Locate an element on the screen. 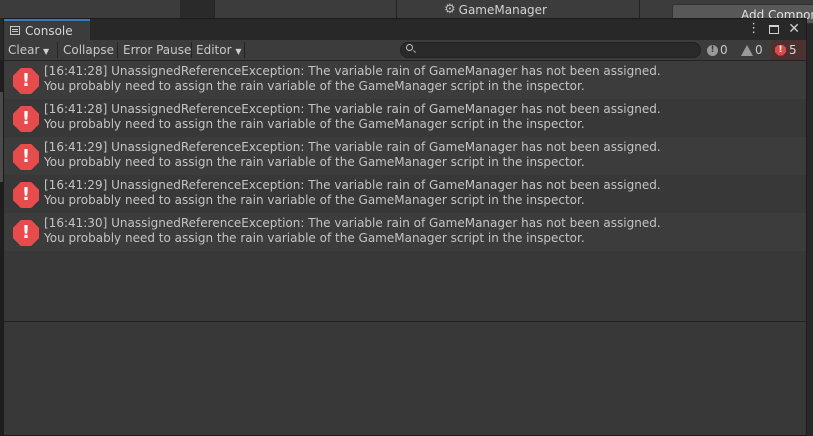 Image resolution: width=813 pixels, height=436 pixels. game-manager-label: GameManager is located at coordinates (502, 9).